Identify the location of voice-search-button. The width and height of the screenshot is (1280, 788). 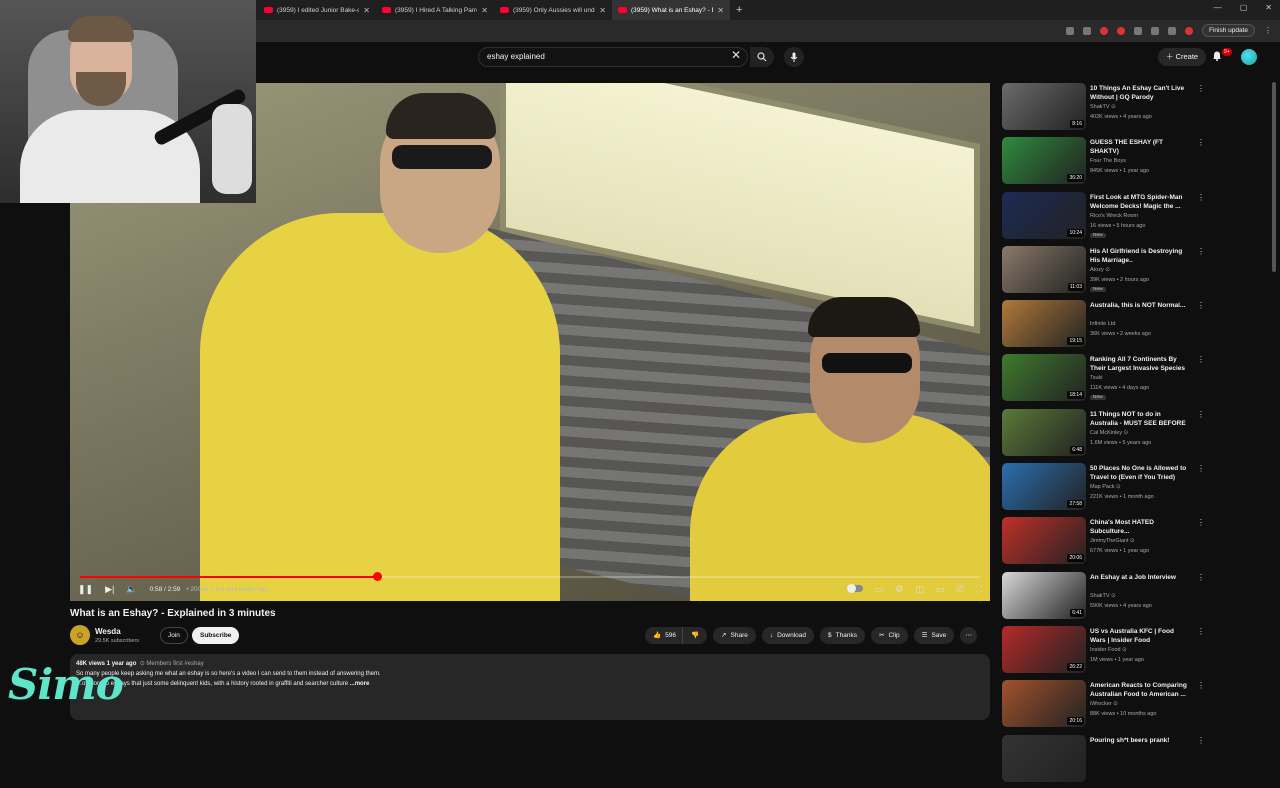
(794, 57).